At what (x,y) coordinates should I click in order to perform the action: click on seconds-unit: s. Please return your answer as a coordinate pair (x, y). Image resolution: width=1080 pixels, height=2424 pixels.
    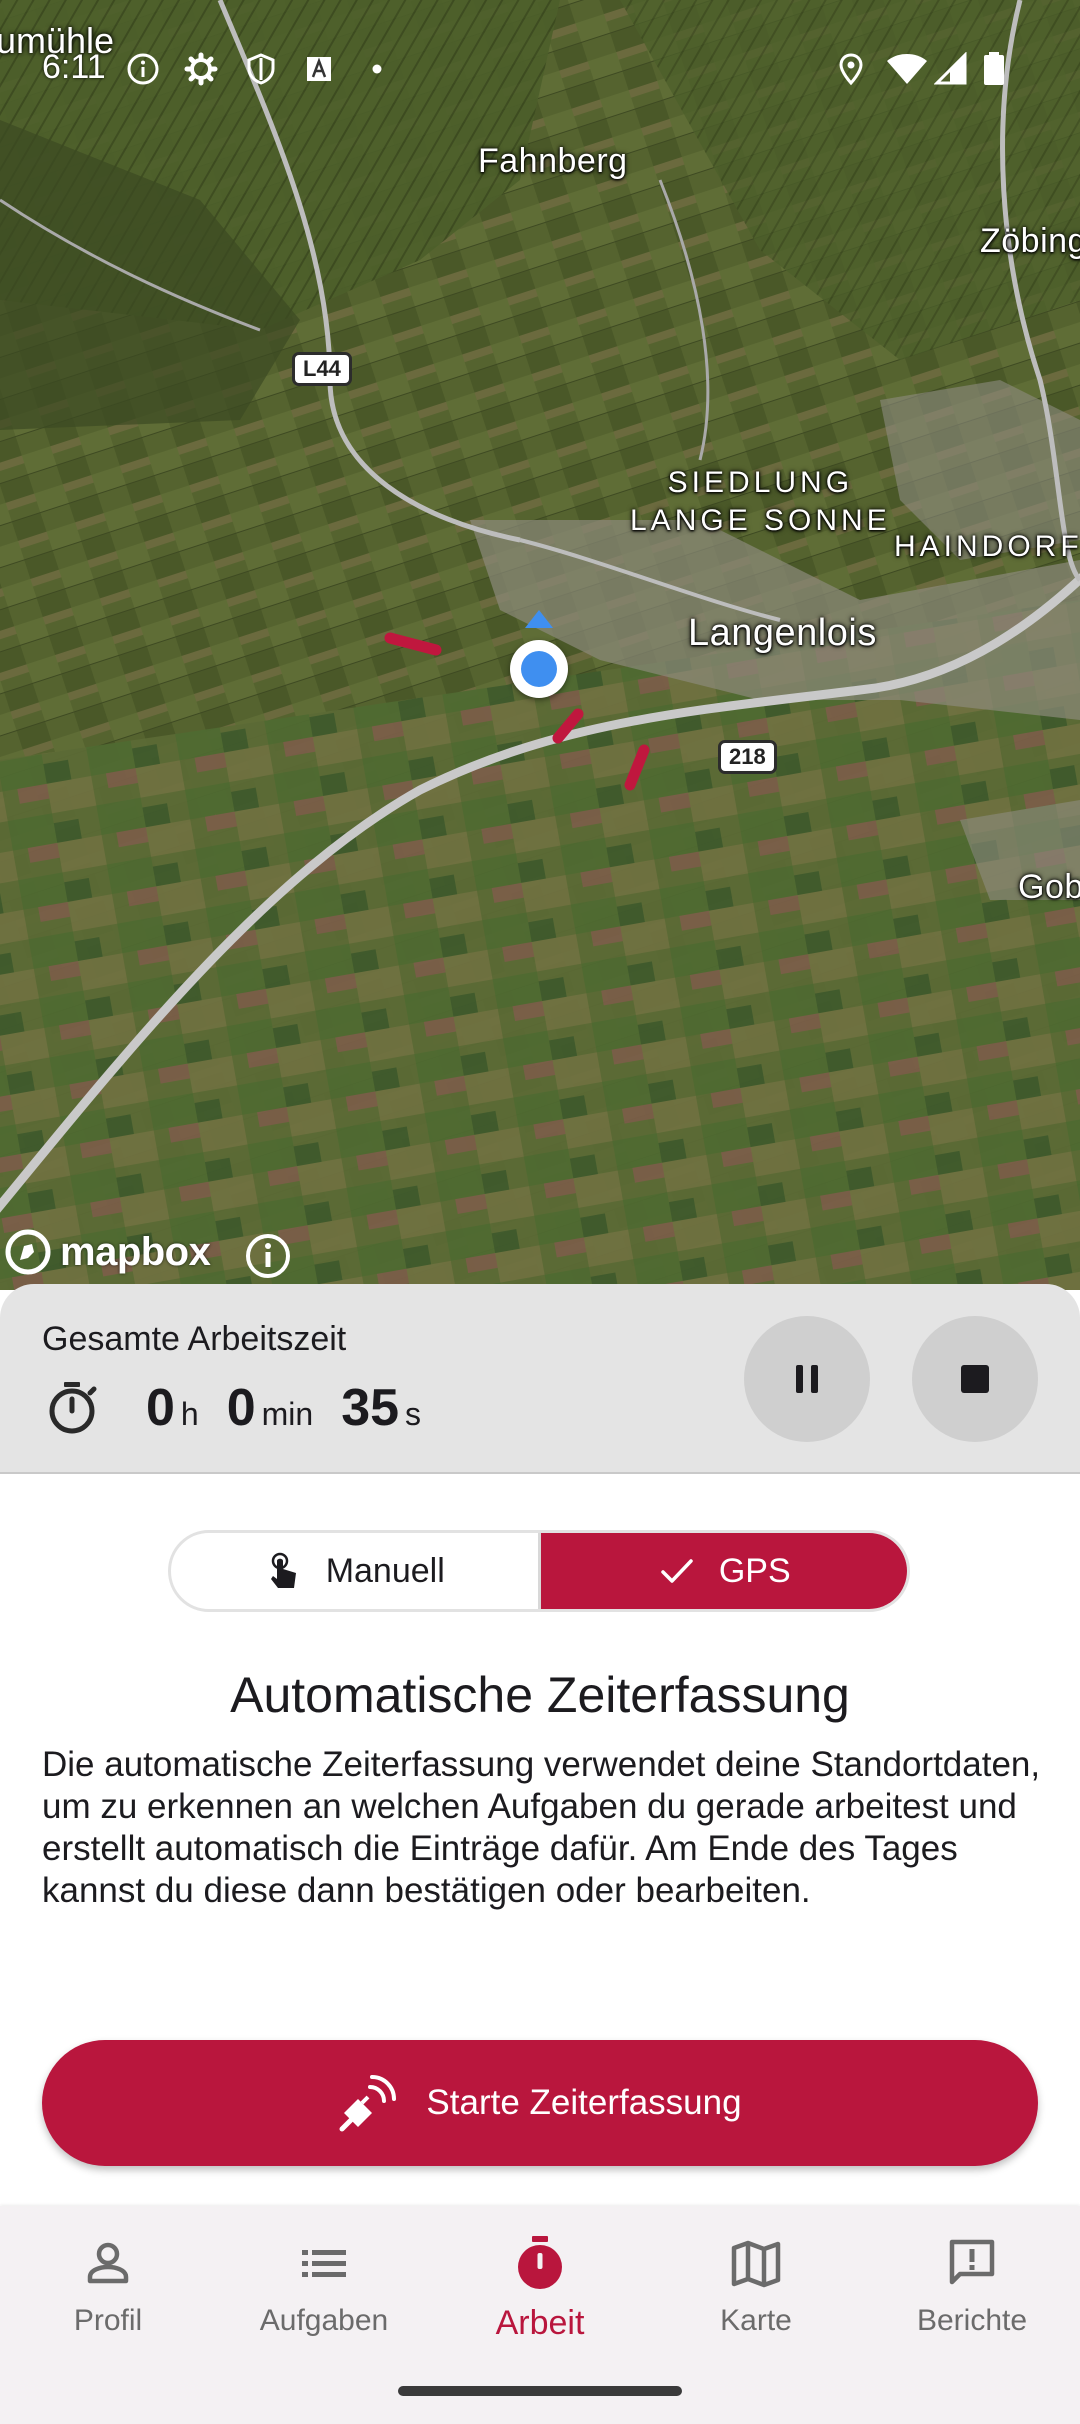
    Looking at the image, I should click on (413, 1414).